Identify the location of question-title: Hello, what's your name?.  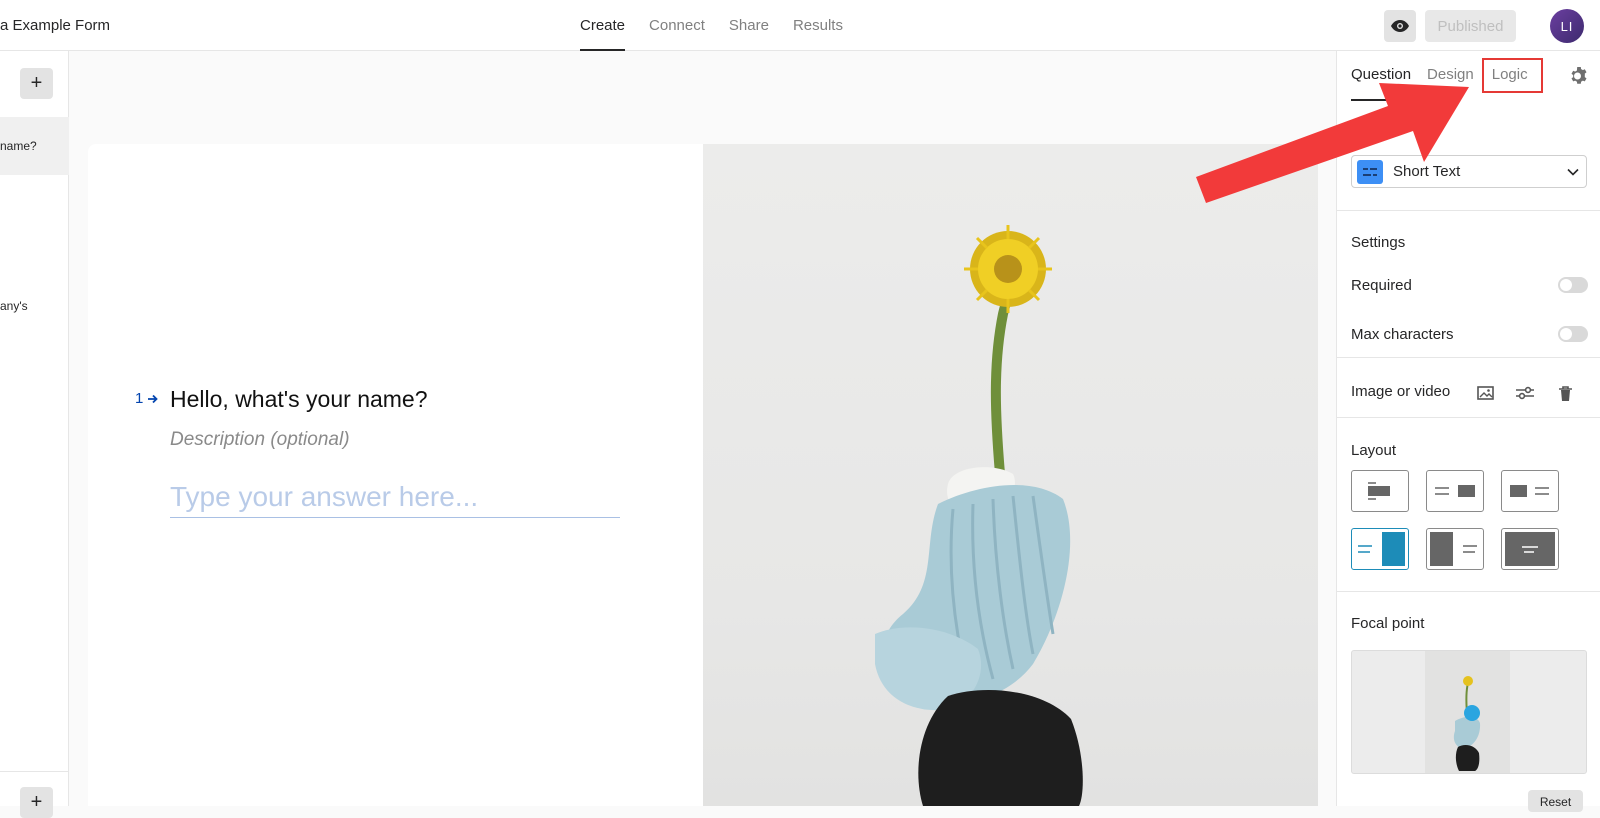
(299, 399).